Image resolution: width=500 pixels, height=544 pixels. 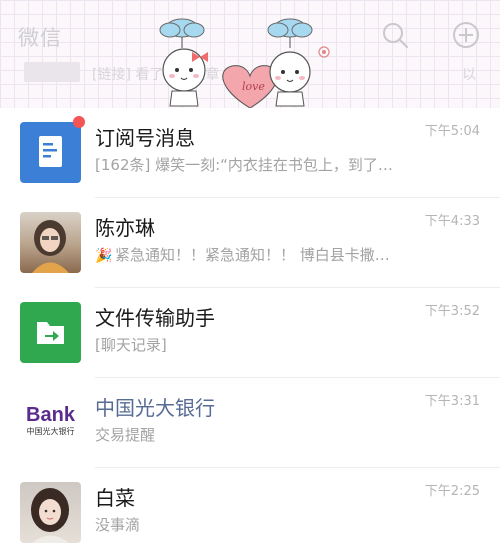 I want to click on chat-name: 陈亦琳, so click(x=125, y=228).